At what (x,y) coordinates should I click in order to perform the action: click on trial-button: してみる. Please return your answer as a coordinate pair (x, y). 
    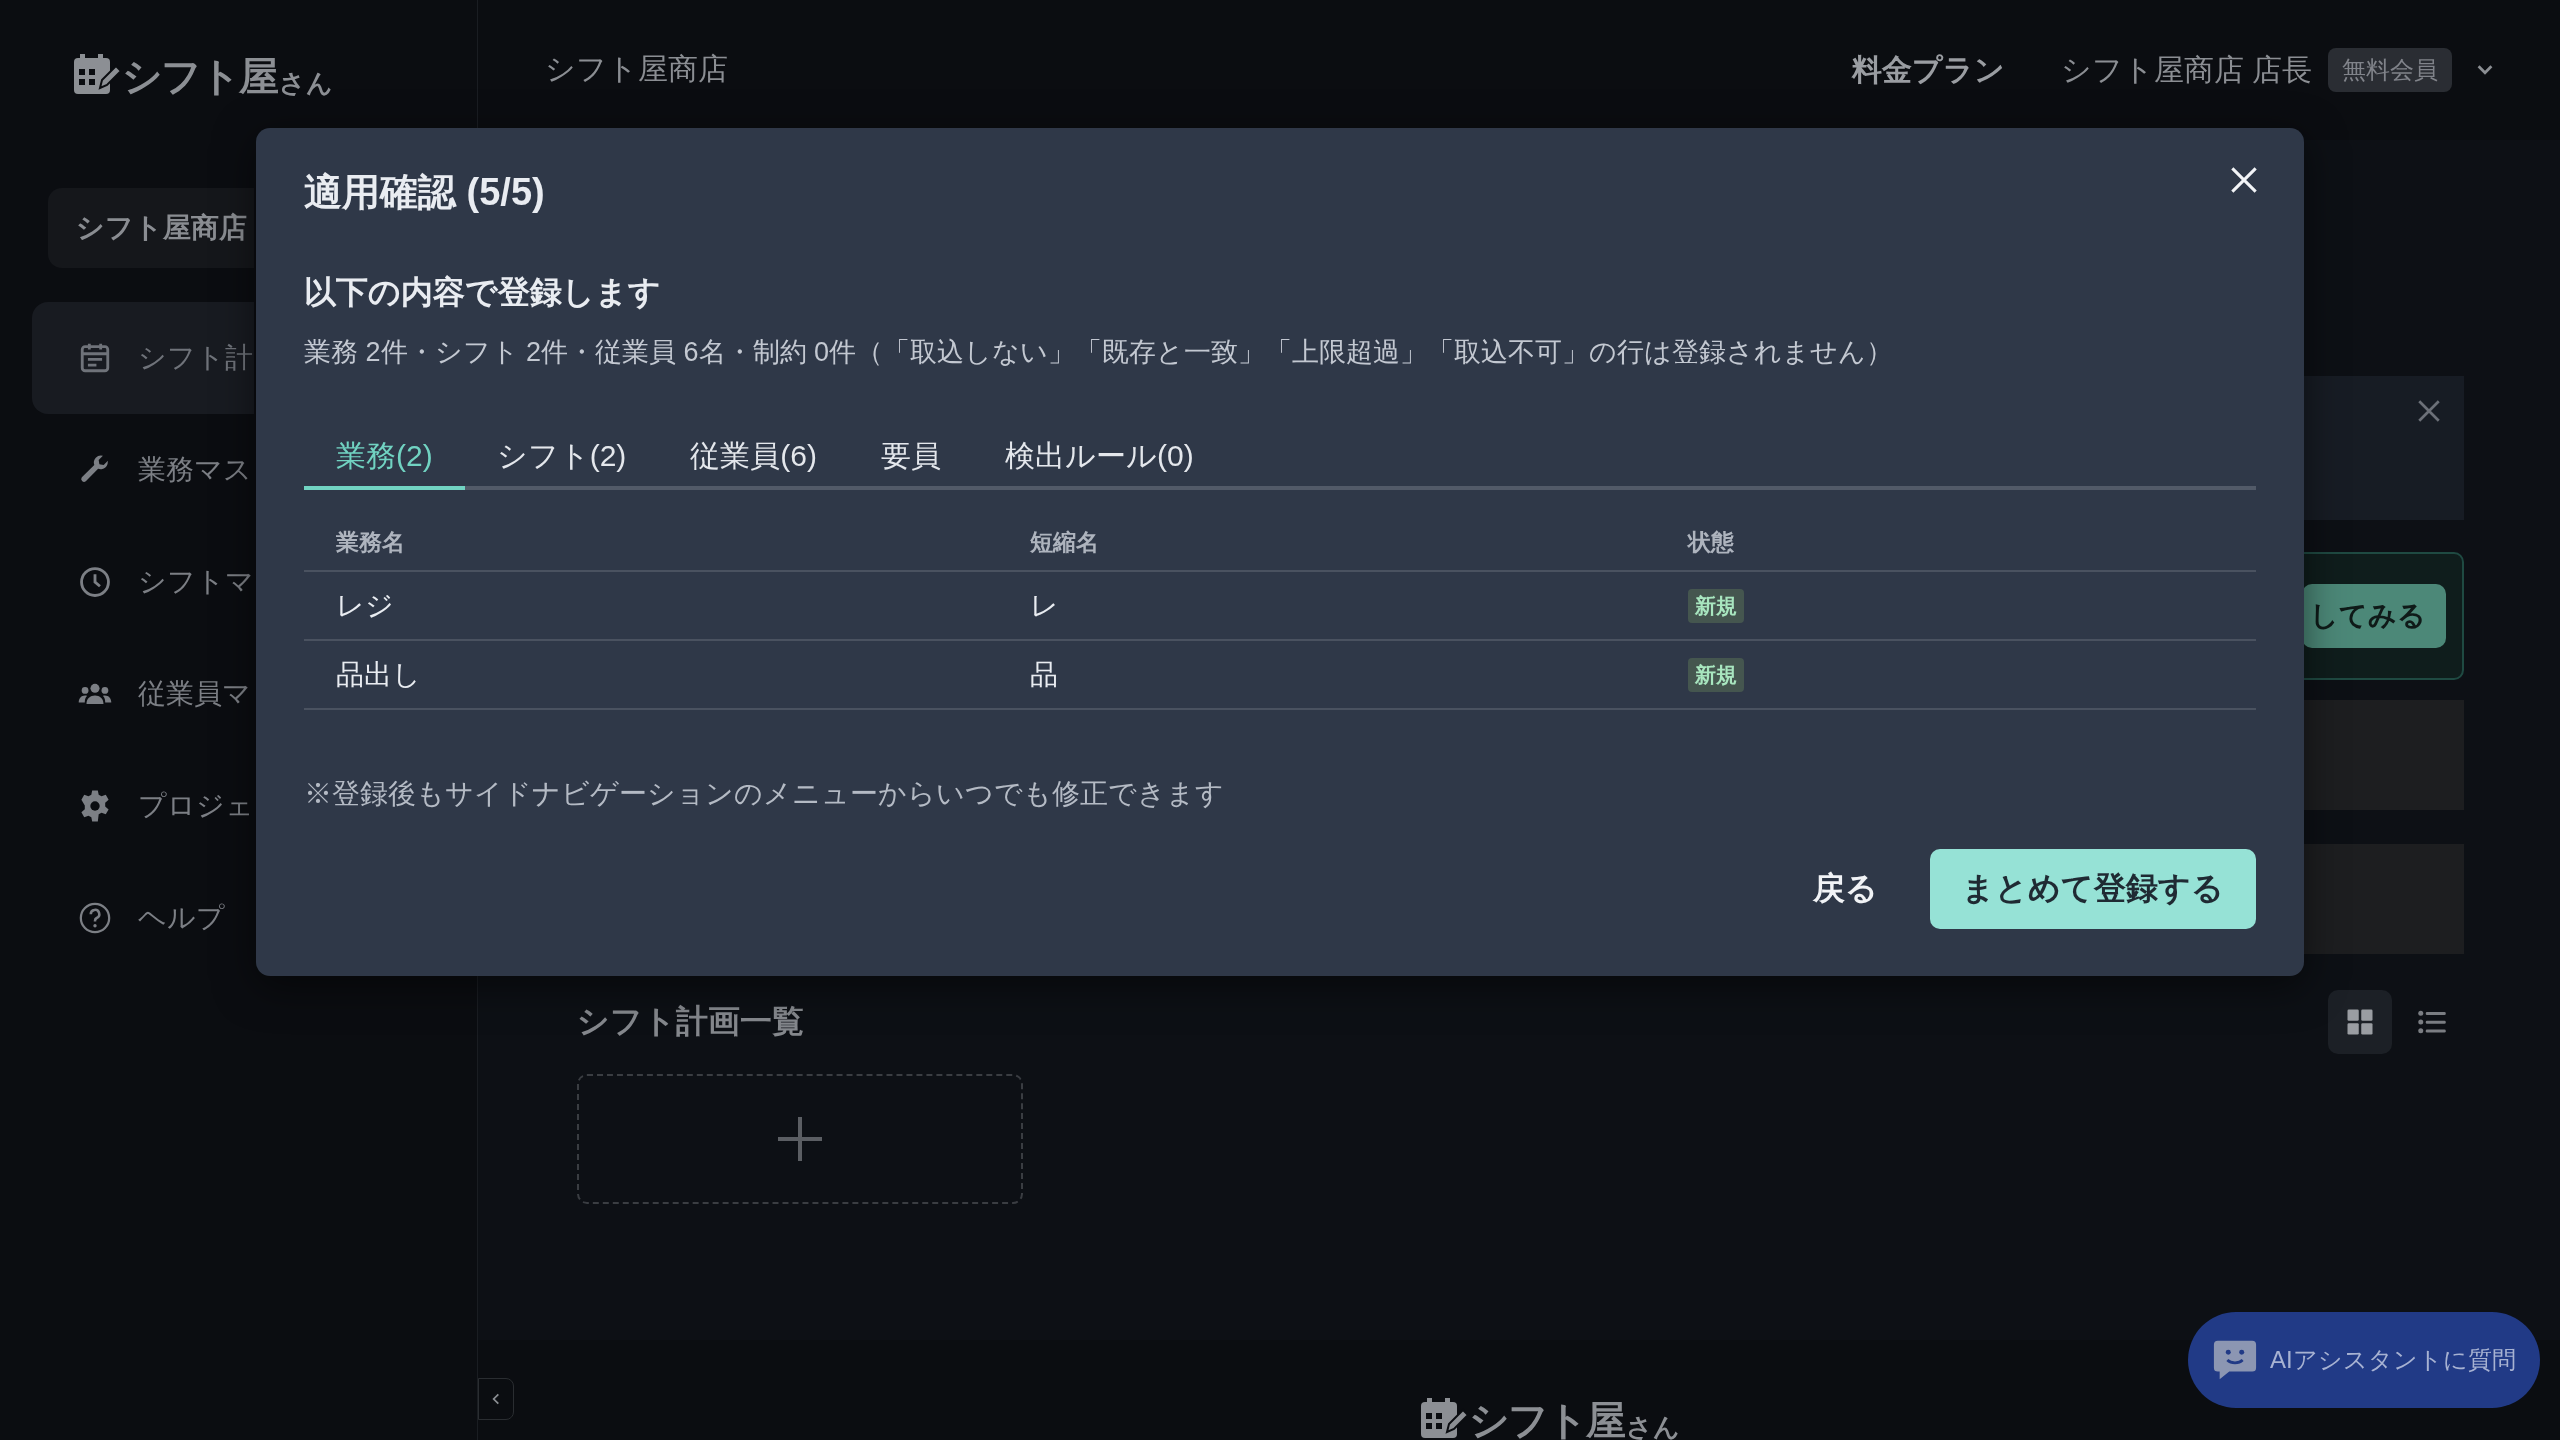
    Looking at the image, I should click on (2374, 616).